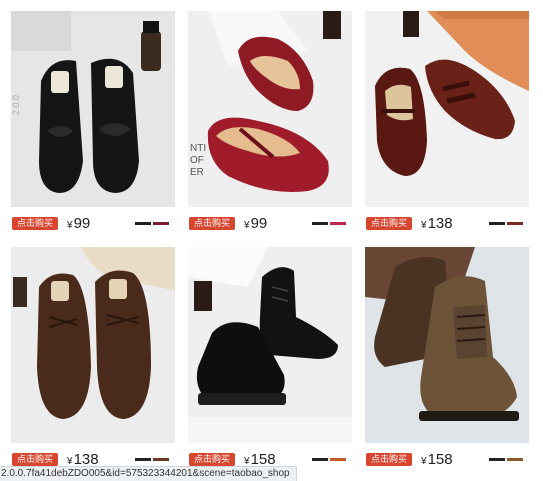 The height and width of the screenshot is (481, 543). I want to click on product-card: NTI OF ER 点击购买 ¥99, so click(270, 127).